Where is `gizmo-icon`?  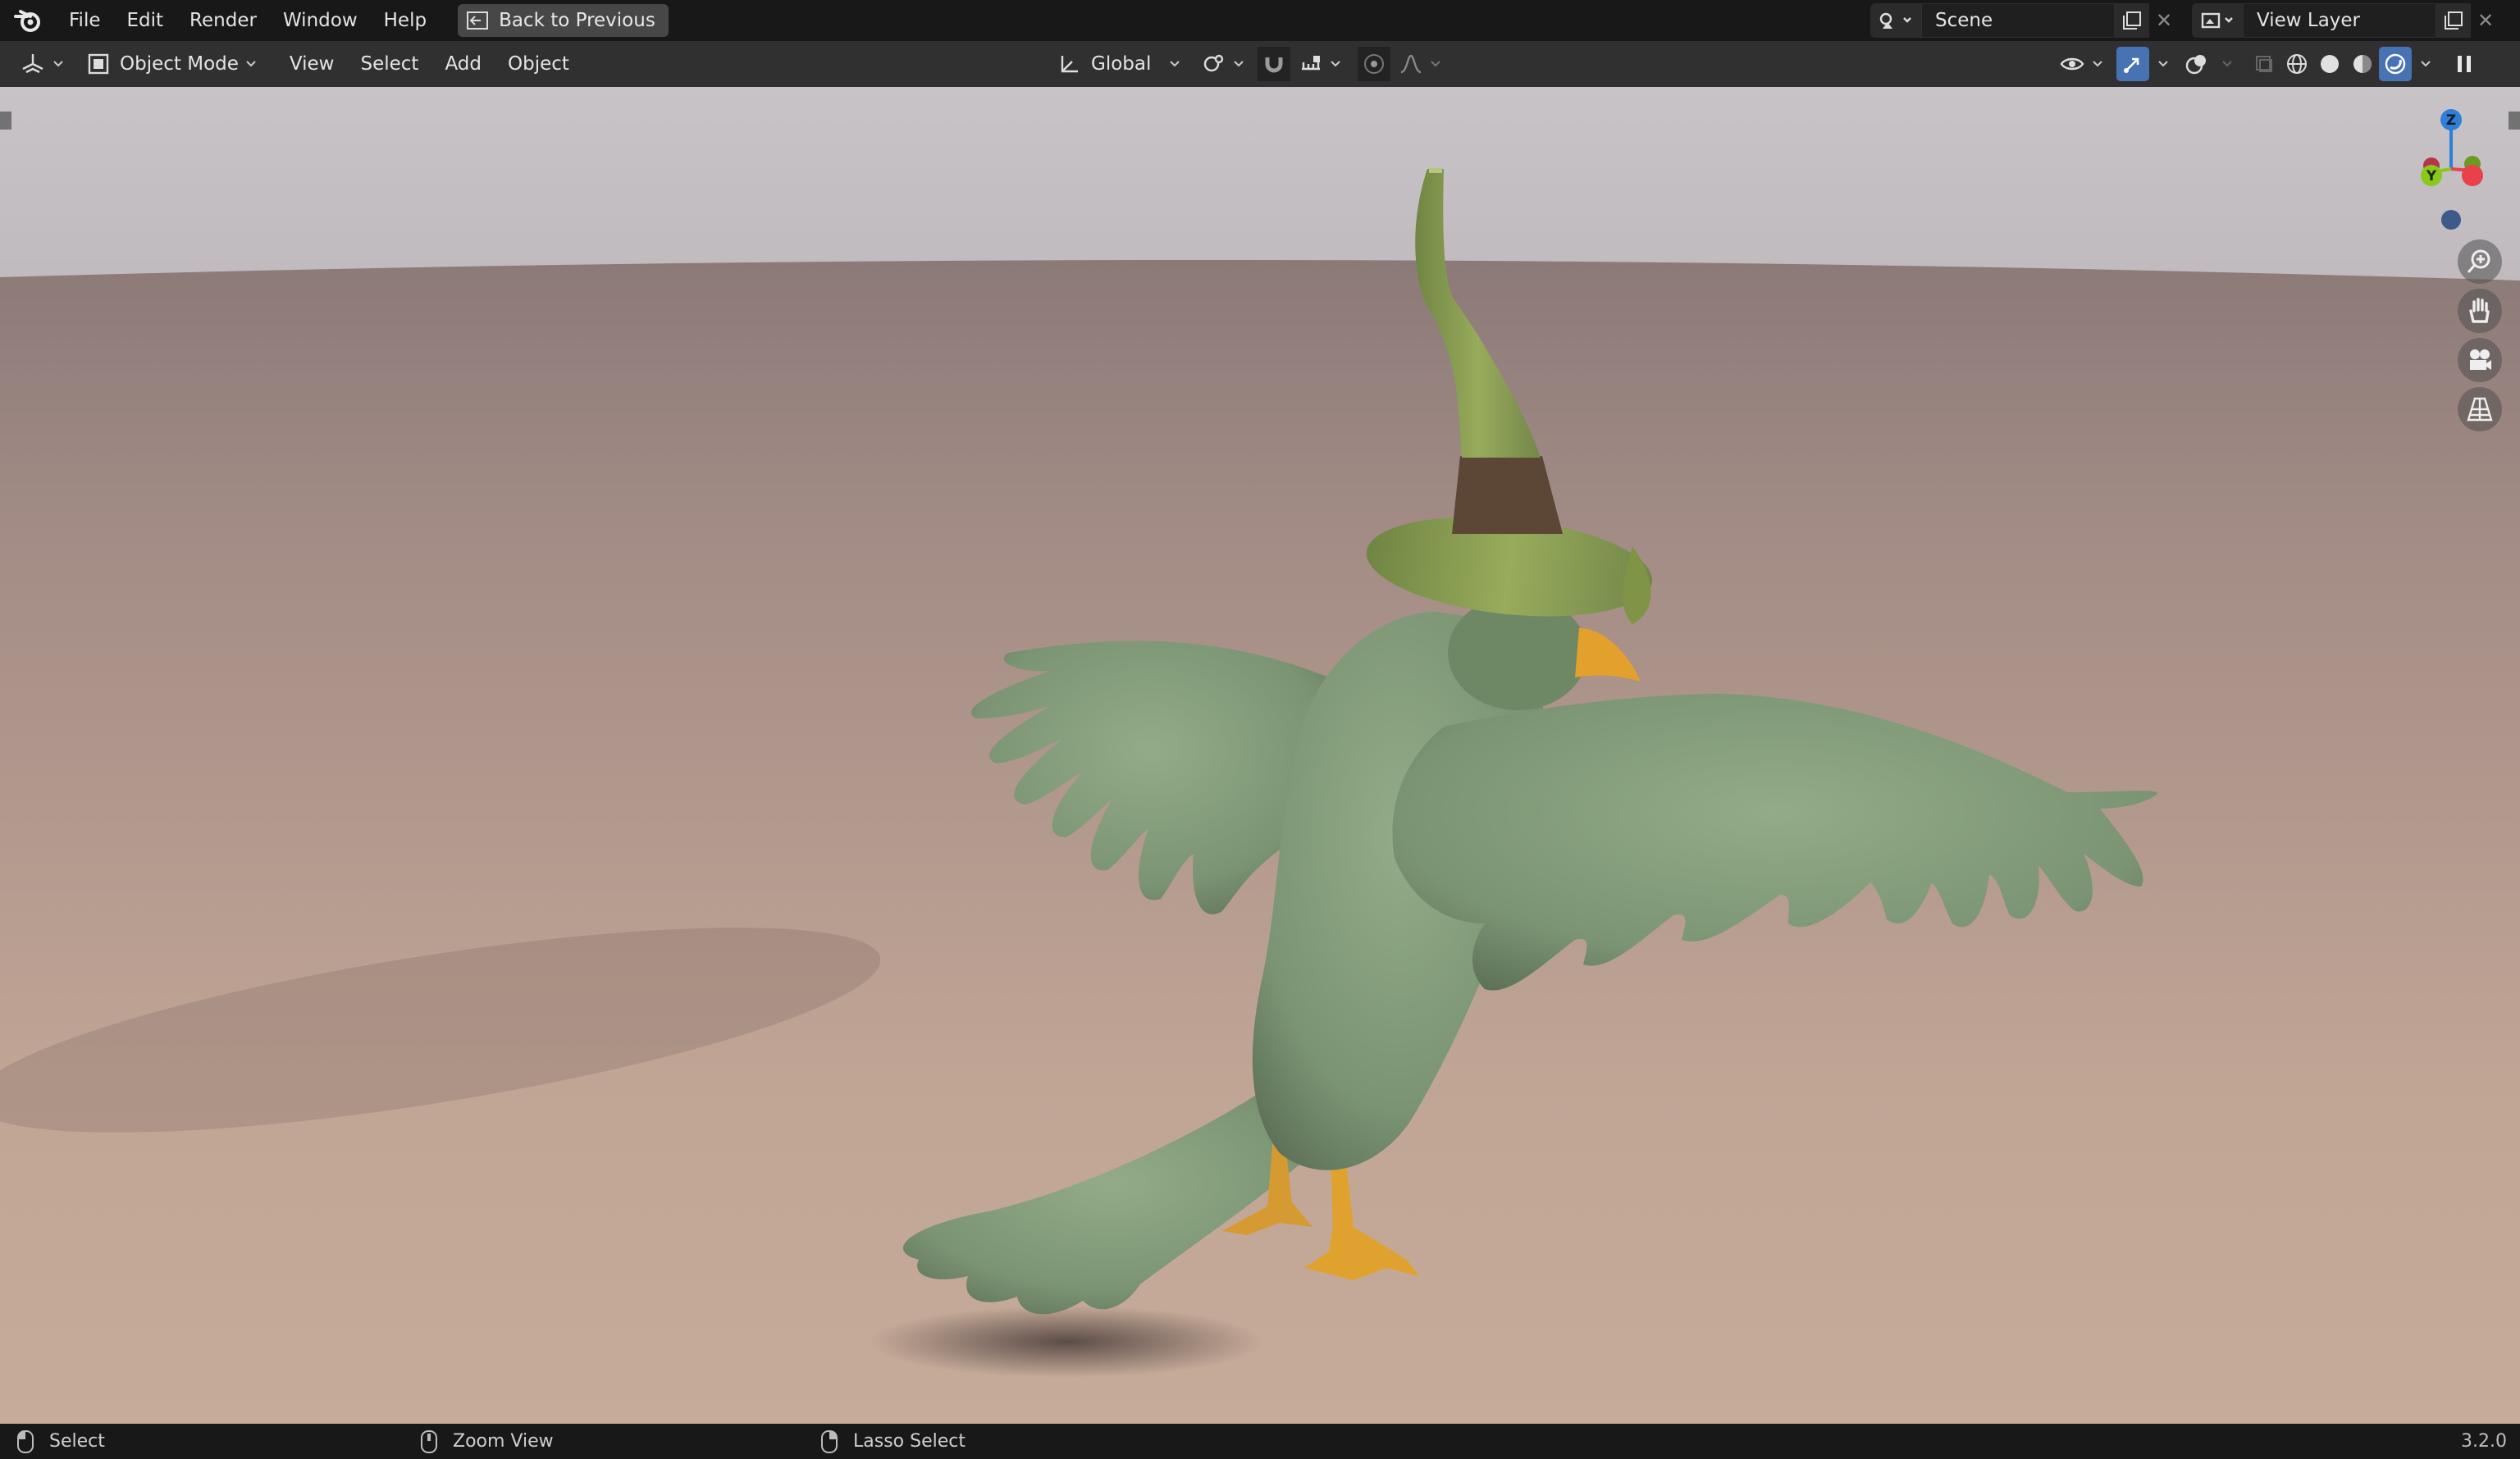
gizmo-icon is located at coordinates (2131, 65).